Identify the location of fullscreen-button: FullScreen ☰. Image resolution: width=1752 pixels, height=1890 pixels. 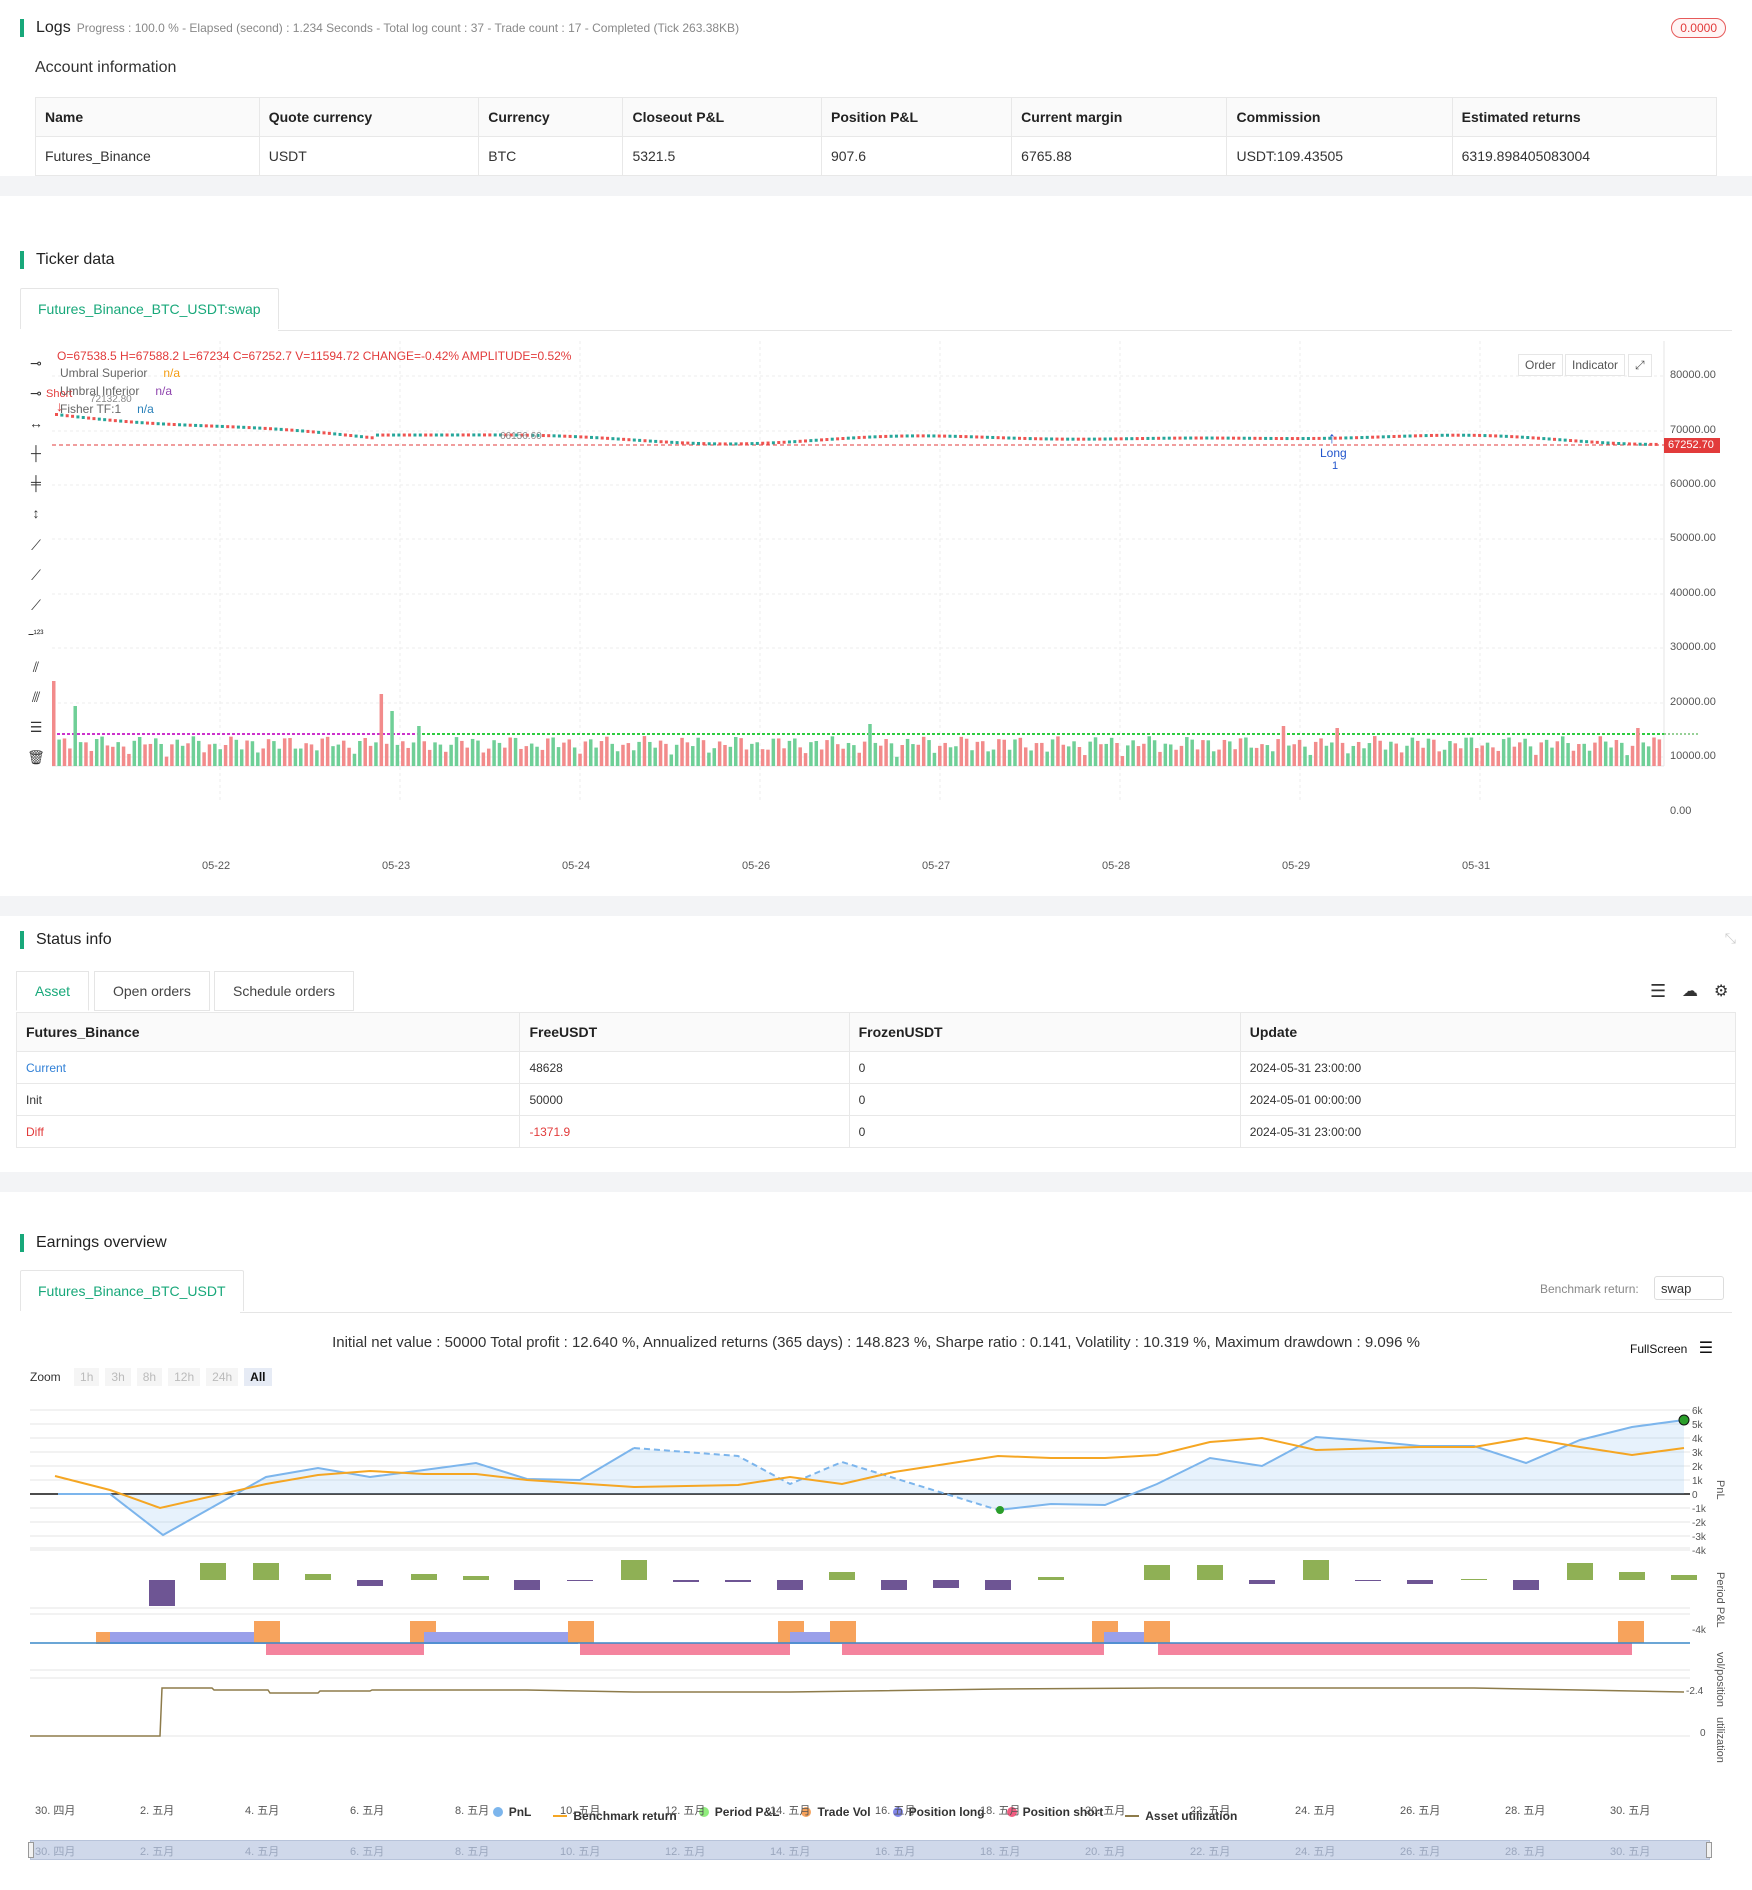
(1671, 1348).